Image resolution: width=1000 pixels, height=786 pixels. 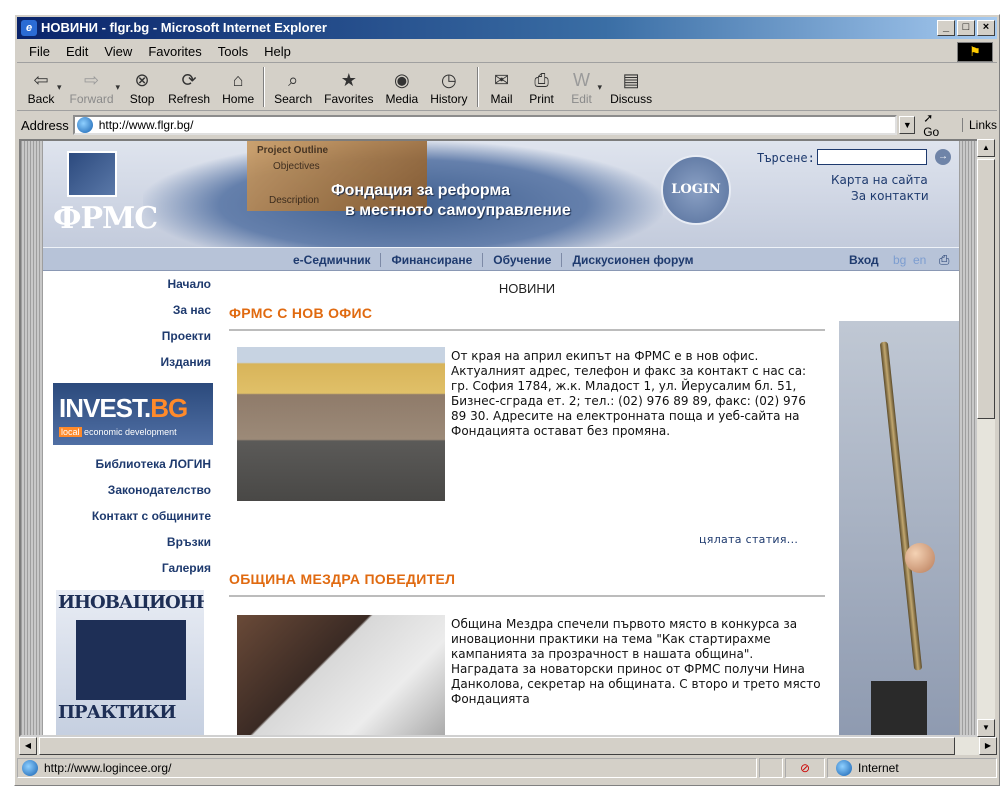 What do you see at coordinates (497, 746) in the screenshot?
I see `horizontal-scroll-thumb` at bounding box center [497, 746].